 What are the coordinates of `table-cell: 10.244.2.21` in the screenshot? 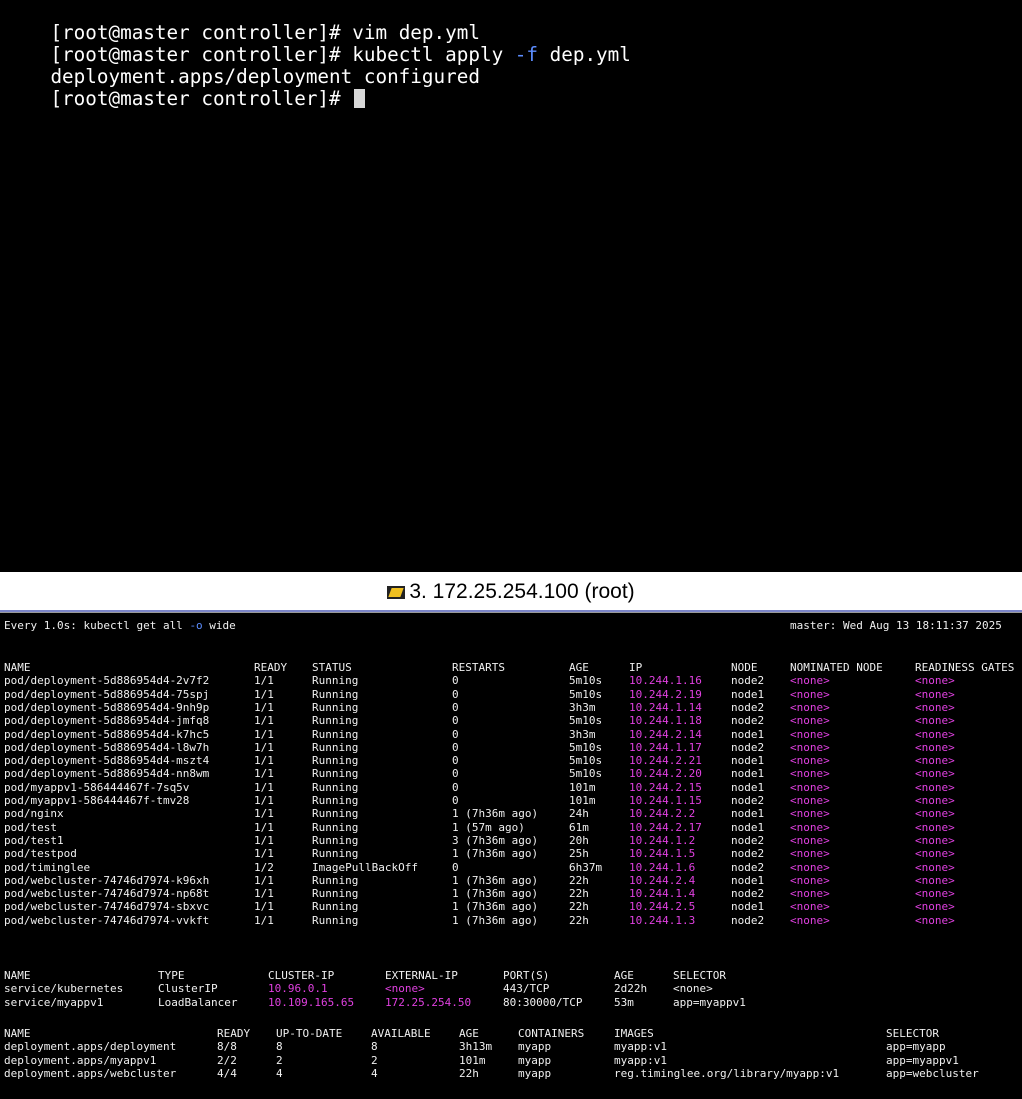 It's located at (665, 761).